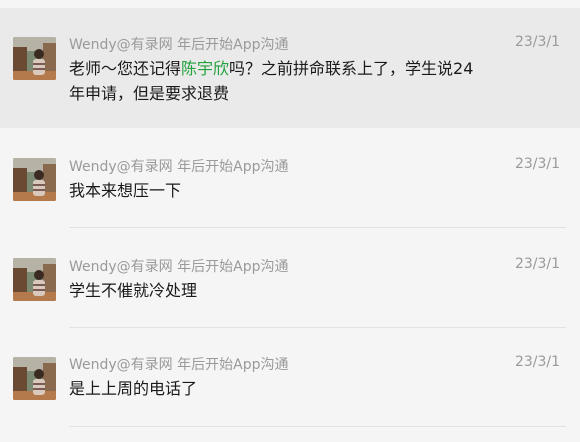 This screenshot has width=580, height=442. What do you see at coordinates (133, 388) in the screenshot?
I see `message-text: 是上上周的电话了` at bounding box center [133, 388].